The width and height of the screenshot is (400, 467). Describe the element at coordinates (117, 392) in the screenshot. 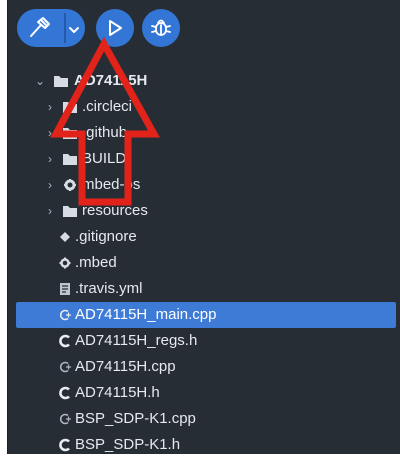

I see `tree-item-label: AD74115H.h` at that location.